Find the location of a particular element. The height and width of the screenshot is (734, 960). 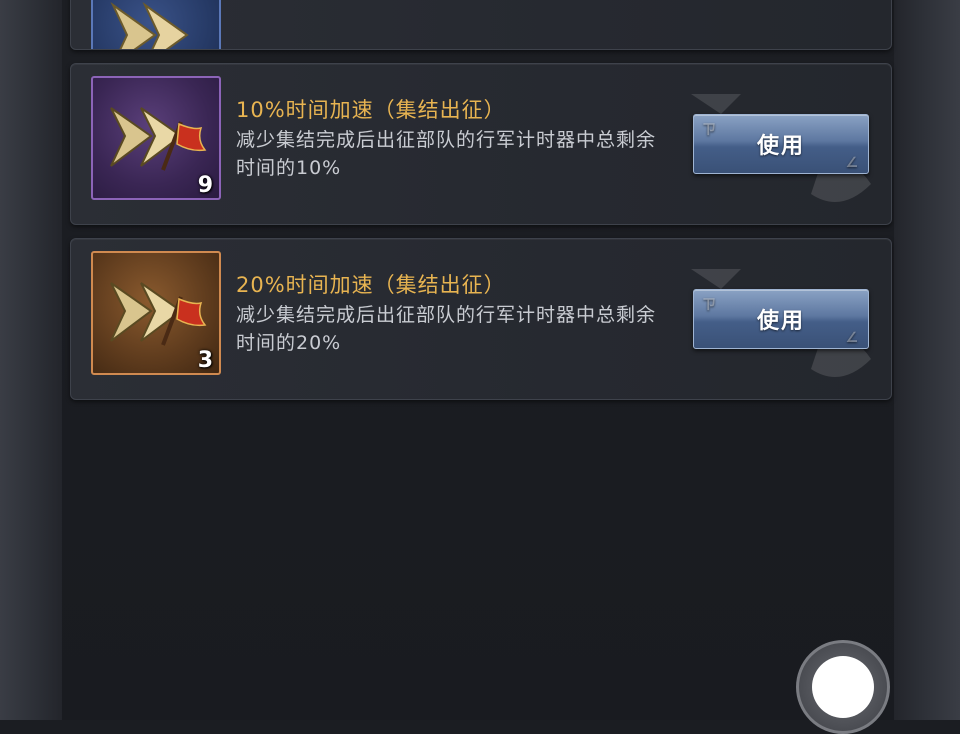

item-title: 10%时间加速（集结出征） is located at coordinates (371, 110).